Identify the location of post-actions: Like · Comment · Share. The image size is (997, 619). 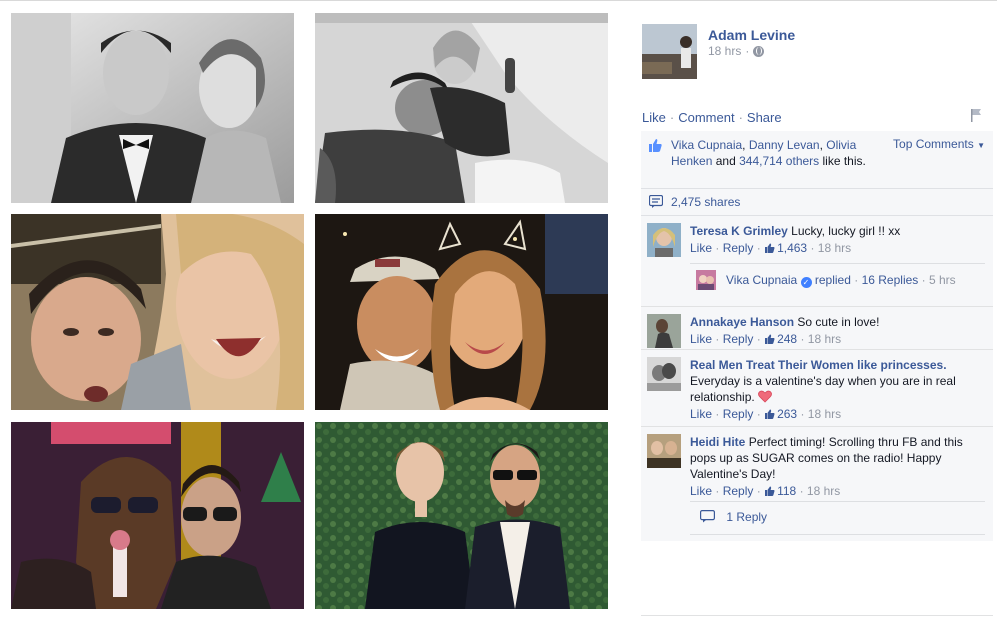
(712, 117).